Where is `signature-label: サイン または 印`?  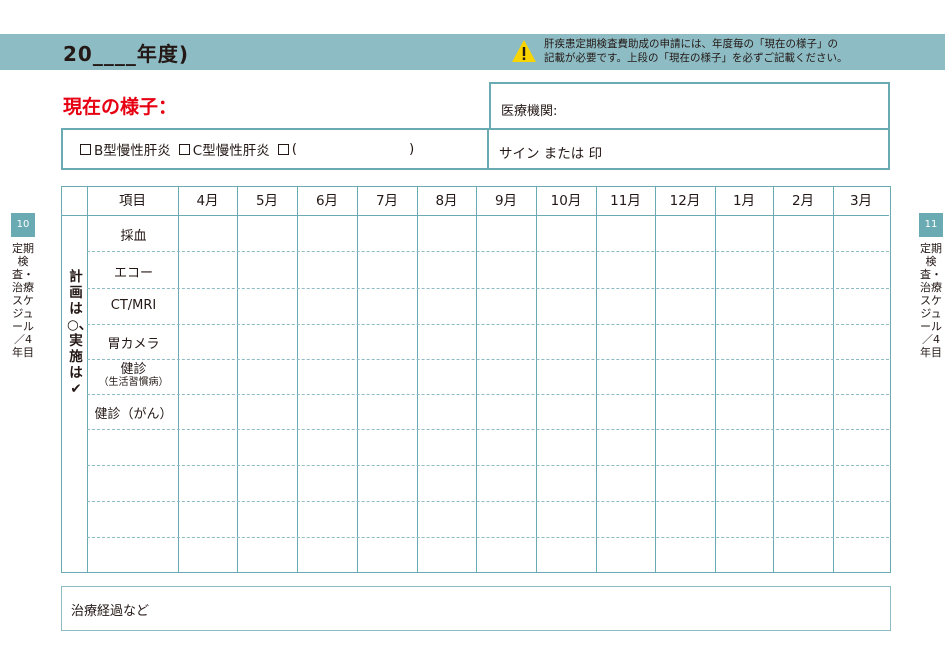
signature-label: サイン または 印 is located at coordinates (551, 154).